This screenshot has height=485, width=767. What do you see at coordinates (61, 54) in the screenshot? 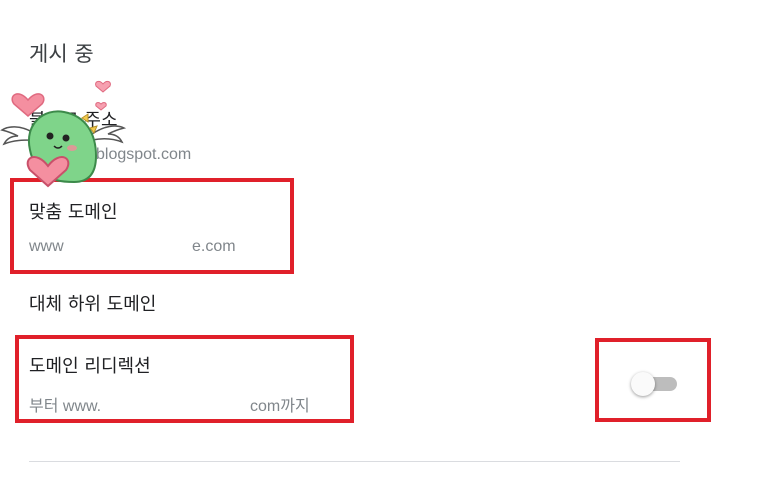
I see `section-title: 게시 중` at bounding box center [61, 54].